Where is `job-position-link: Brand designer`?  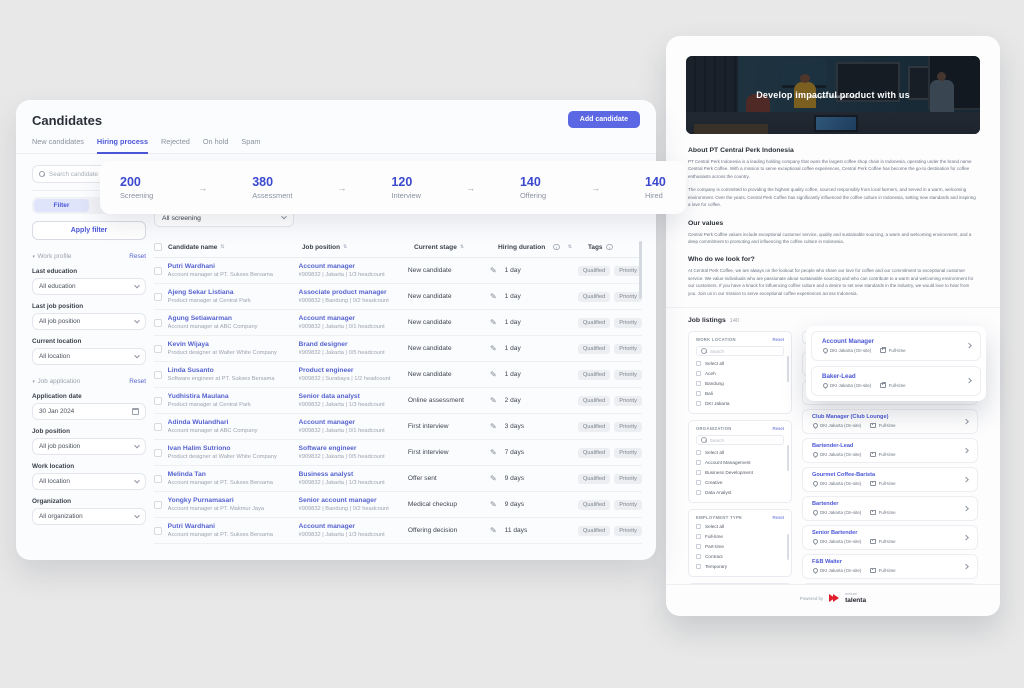
job-position-link: Brand designer is located at coordinates (353, 344).